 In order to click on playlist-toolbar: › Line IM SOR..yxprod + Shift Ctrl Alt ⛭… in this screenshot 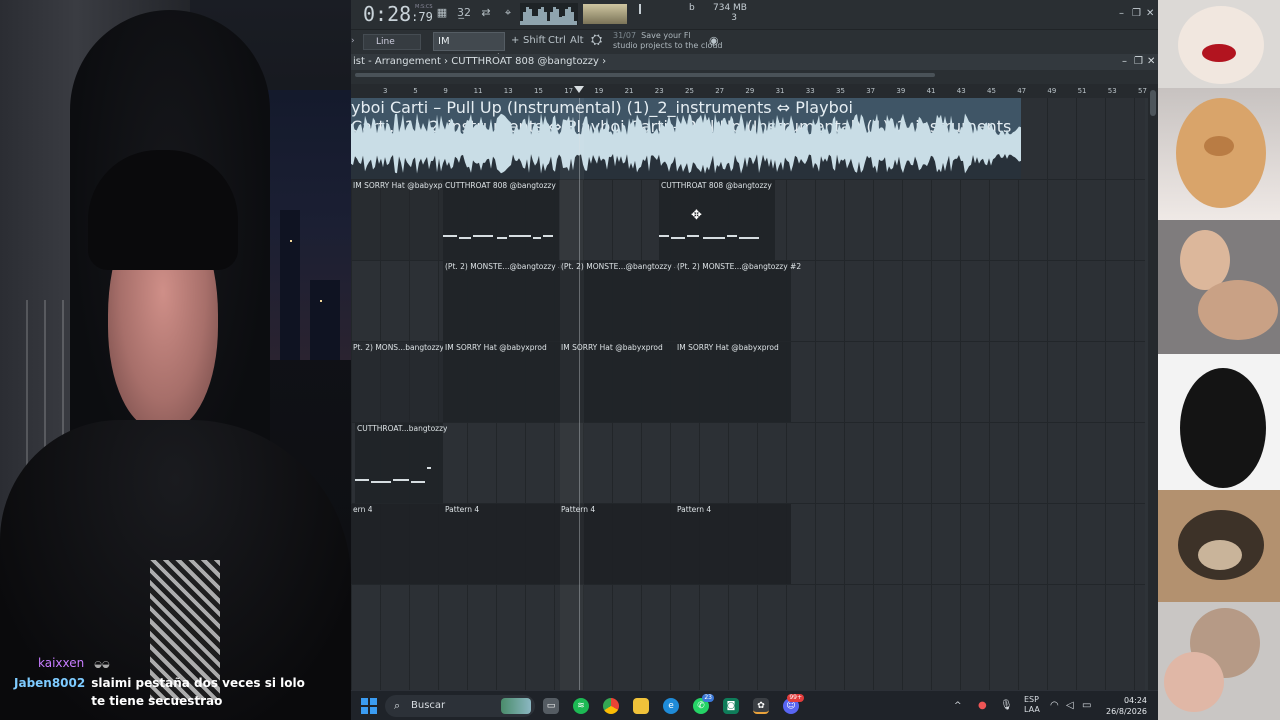, I will do `click(754, 47)`.